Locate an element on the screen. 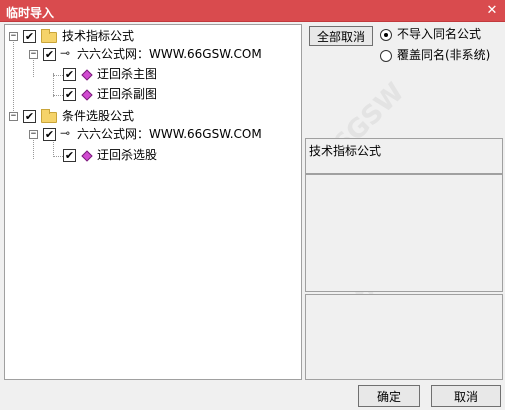  ok-button: 确定 is located at coordinates (389, 396).